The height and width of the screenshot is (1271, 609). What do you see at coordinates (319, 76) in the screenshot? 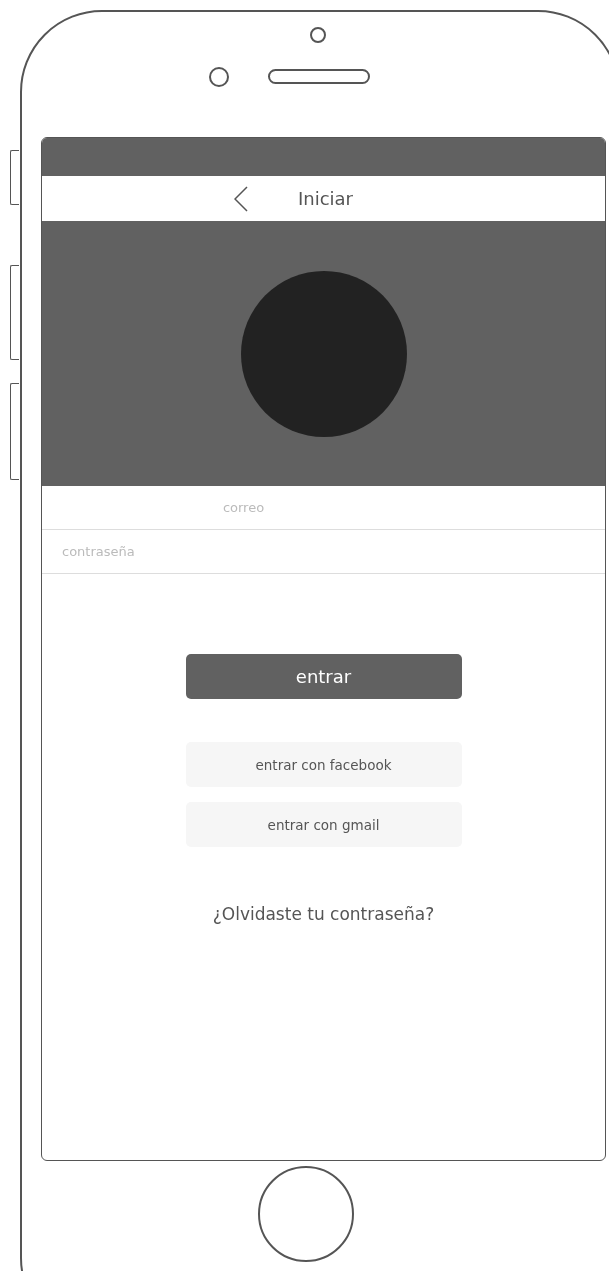
I see `speaker-icon` at bounding box center [319, 76].